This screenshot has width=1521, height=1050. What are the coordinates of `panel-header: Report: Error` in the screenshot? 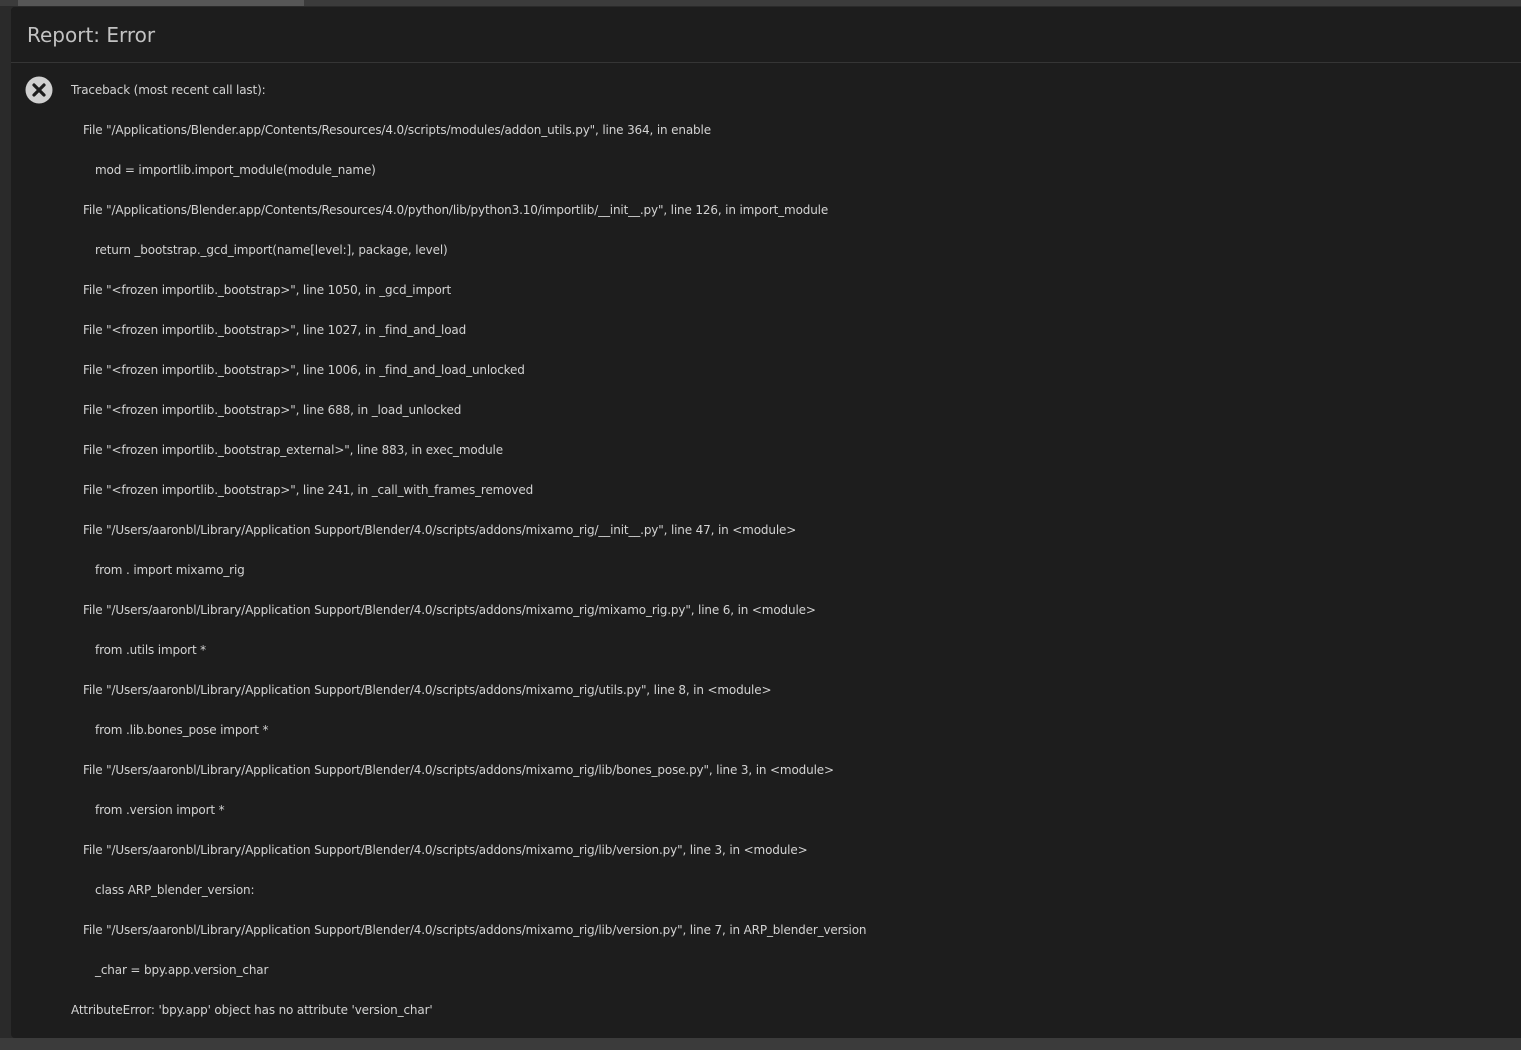 It's located at (766, 35).